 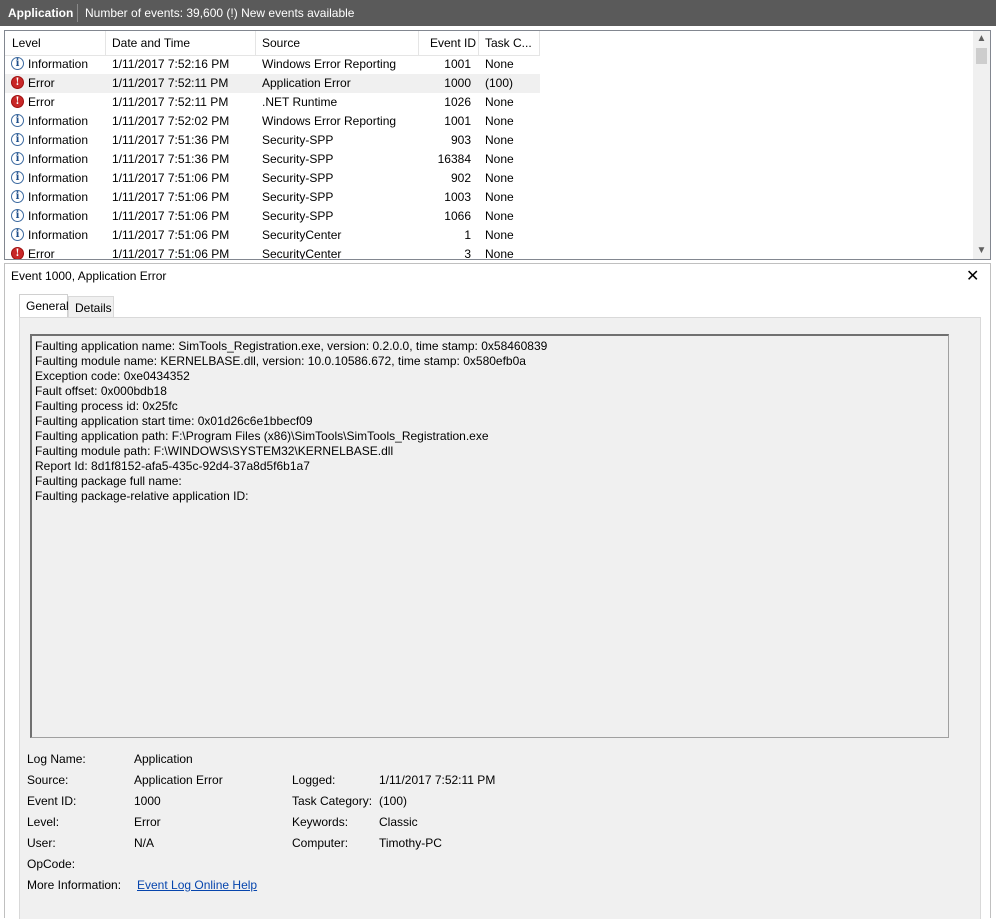 I want to click on close-icon: ✕, so click(x=972, y=276).